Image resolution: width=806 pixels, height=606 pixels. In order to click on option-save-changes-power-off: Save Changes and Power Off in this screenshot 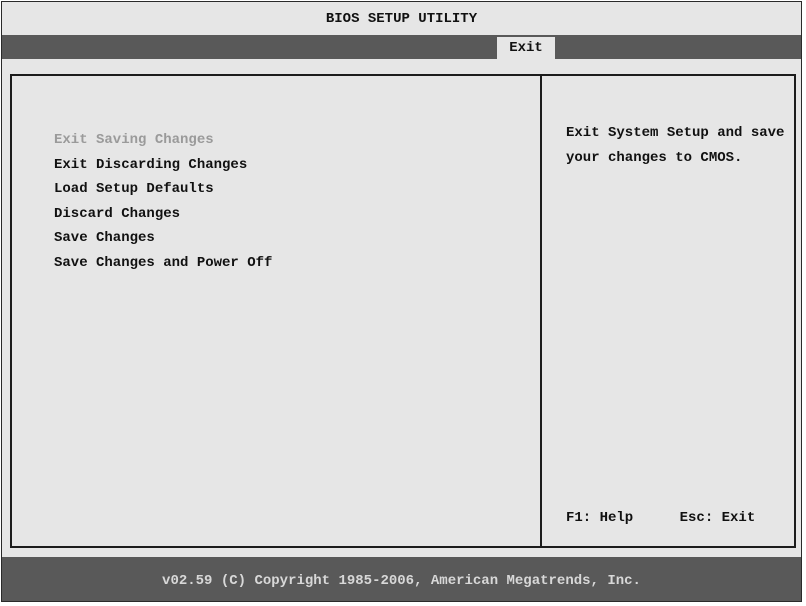, I will do `click(163, 263)`.